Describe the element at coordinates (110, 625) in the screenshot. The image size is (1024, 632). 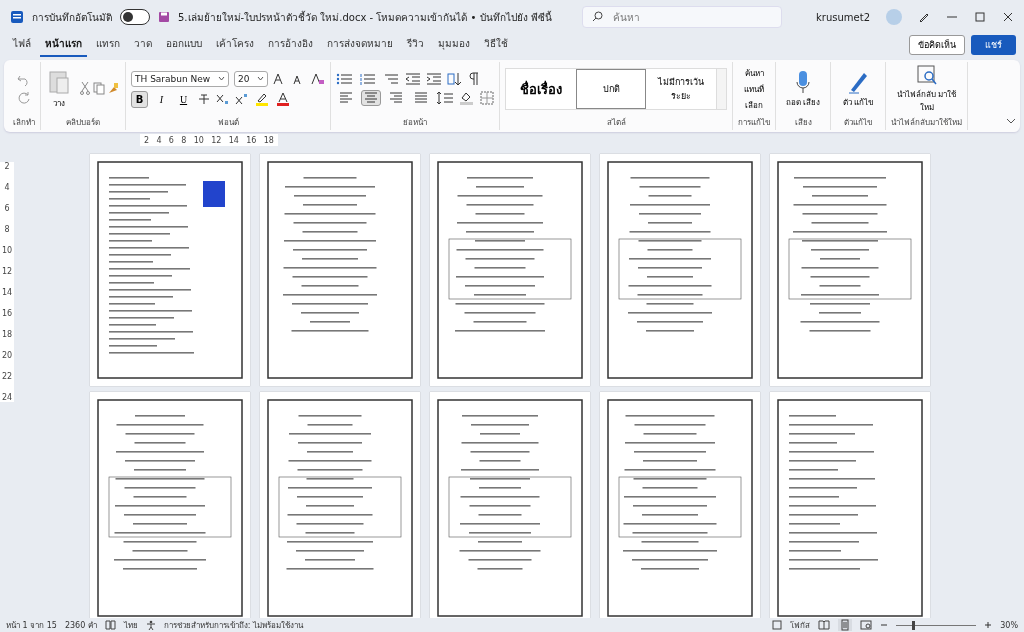
I see `proofing-icon` at that location.